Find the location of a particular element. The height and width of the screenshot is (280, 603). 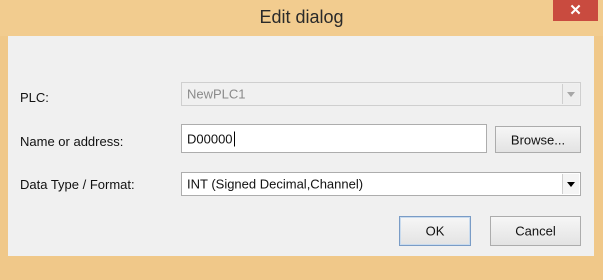

cancel-button-label: Cancel is located at coordinates (535, 231).